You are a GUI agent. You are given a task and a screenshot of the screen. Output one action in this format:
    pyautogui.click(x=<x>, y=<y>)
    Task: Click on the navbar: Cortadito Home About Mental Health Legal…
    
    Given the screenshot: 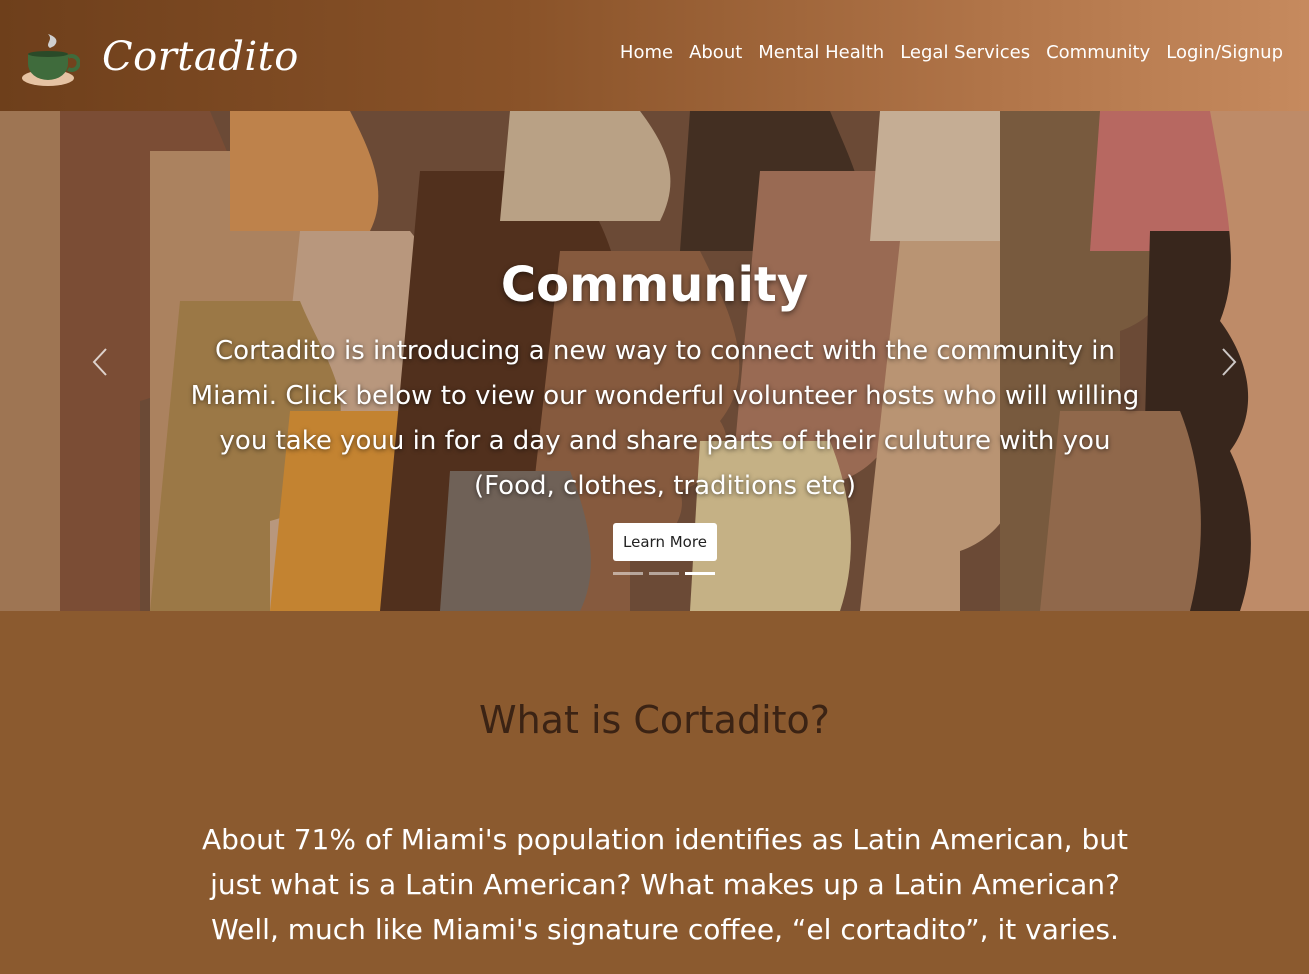 What is the action you would take?
    pyautogui.click(x=654, y=55)
    